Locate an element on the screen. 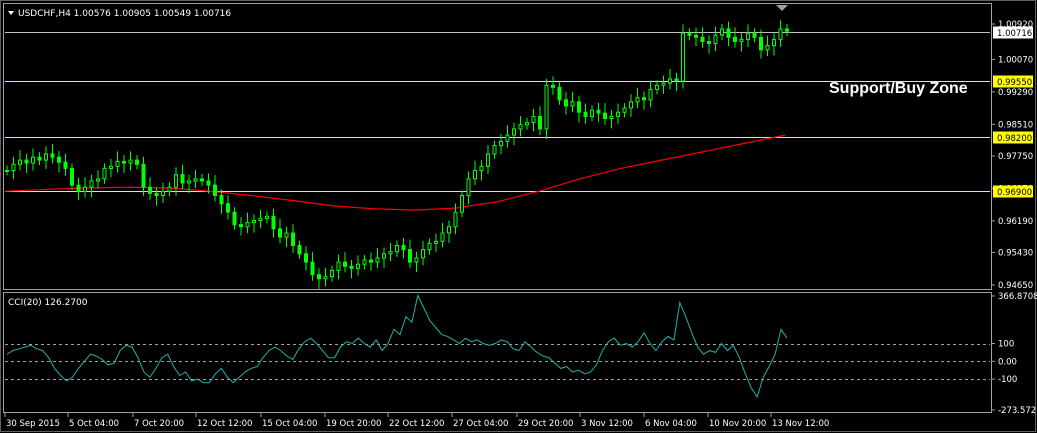 Image resolution: width=1037 pixels, height=433 pixels. current-price-label: 1.00716 is located at coordinates (1013, 32).